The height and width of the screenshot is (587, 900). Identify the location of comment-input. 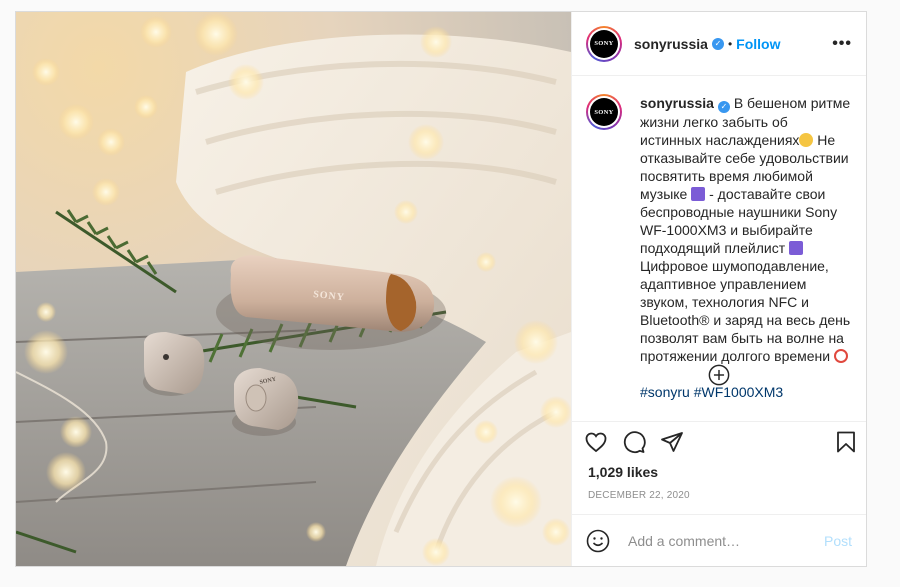
(725, 540).